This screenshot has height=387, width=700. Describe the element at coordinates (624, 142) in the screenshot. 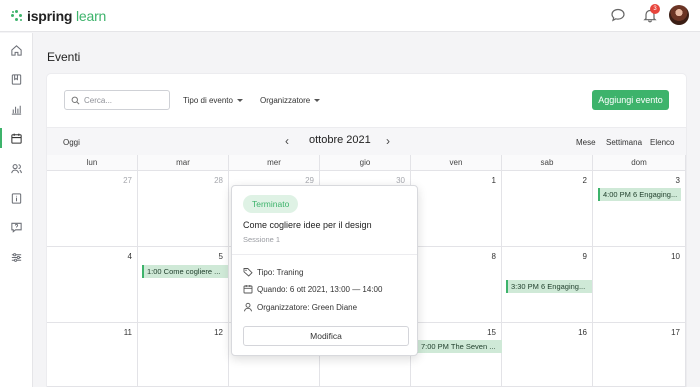

I see `view-week-button: Settimana` at that location.